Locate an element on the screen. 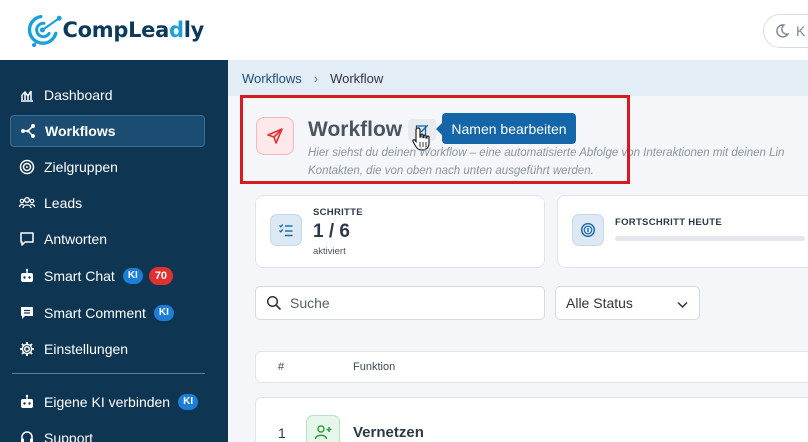  sidebar-item-label: Zielgruppen is located at coordinates (81, 167).